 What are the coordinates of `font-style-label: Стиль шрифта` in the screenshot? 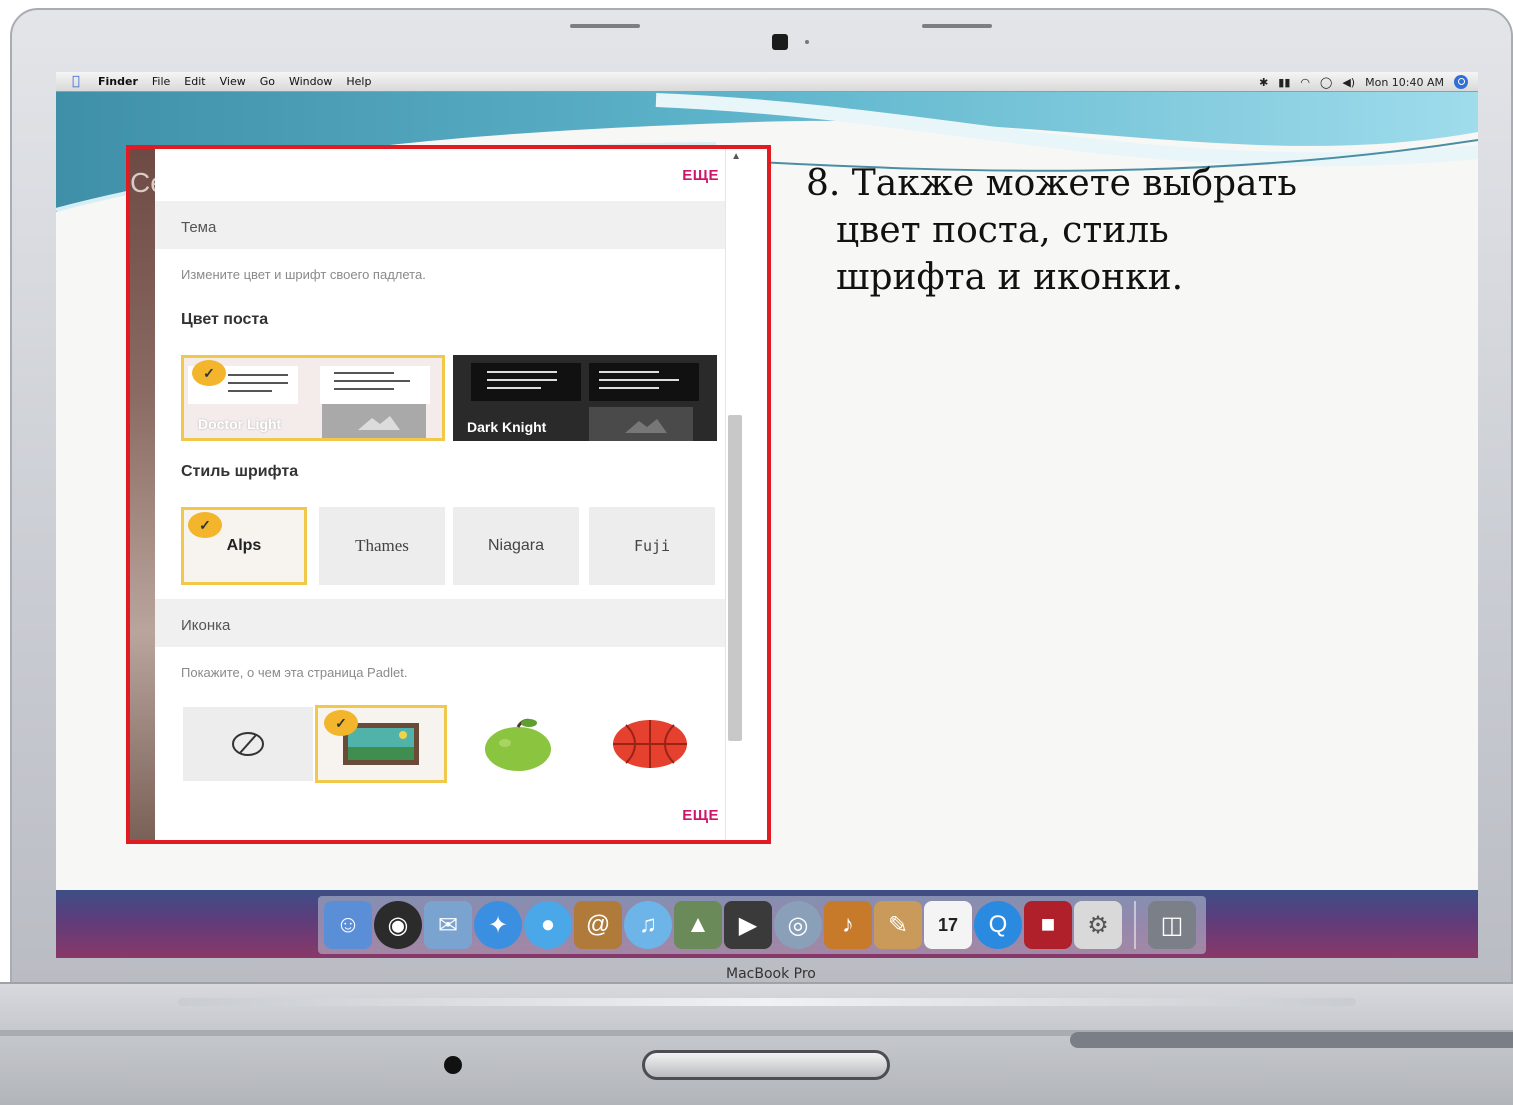 It's located at (240, 471).